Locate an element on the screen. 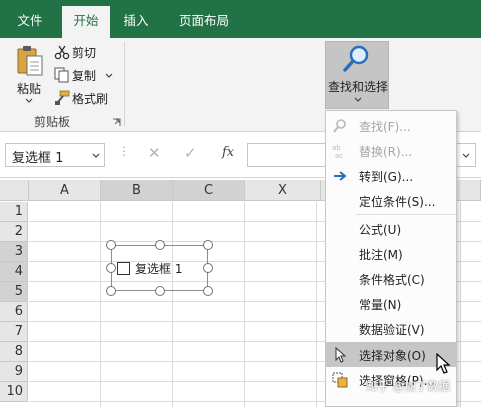  format-painter-button: 格式刷 is located at coordinates (83, 98).